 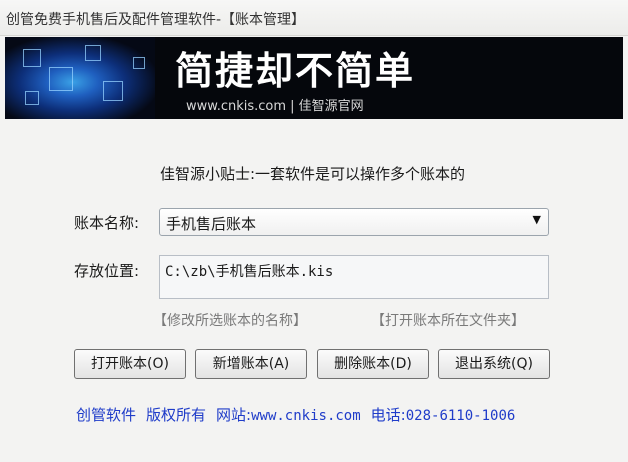 I want to click on footer-phone-label: 电话:, so click(x=388, y=415).